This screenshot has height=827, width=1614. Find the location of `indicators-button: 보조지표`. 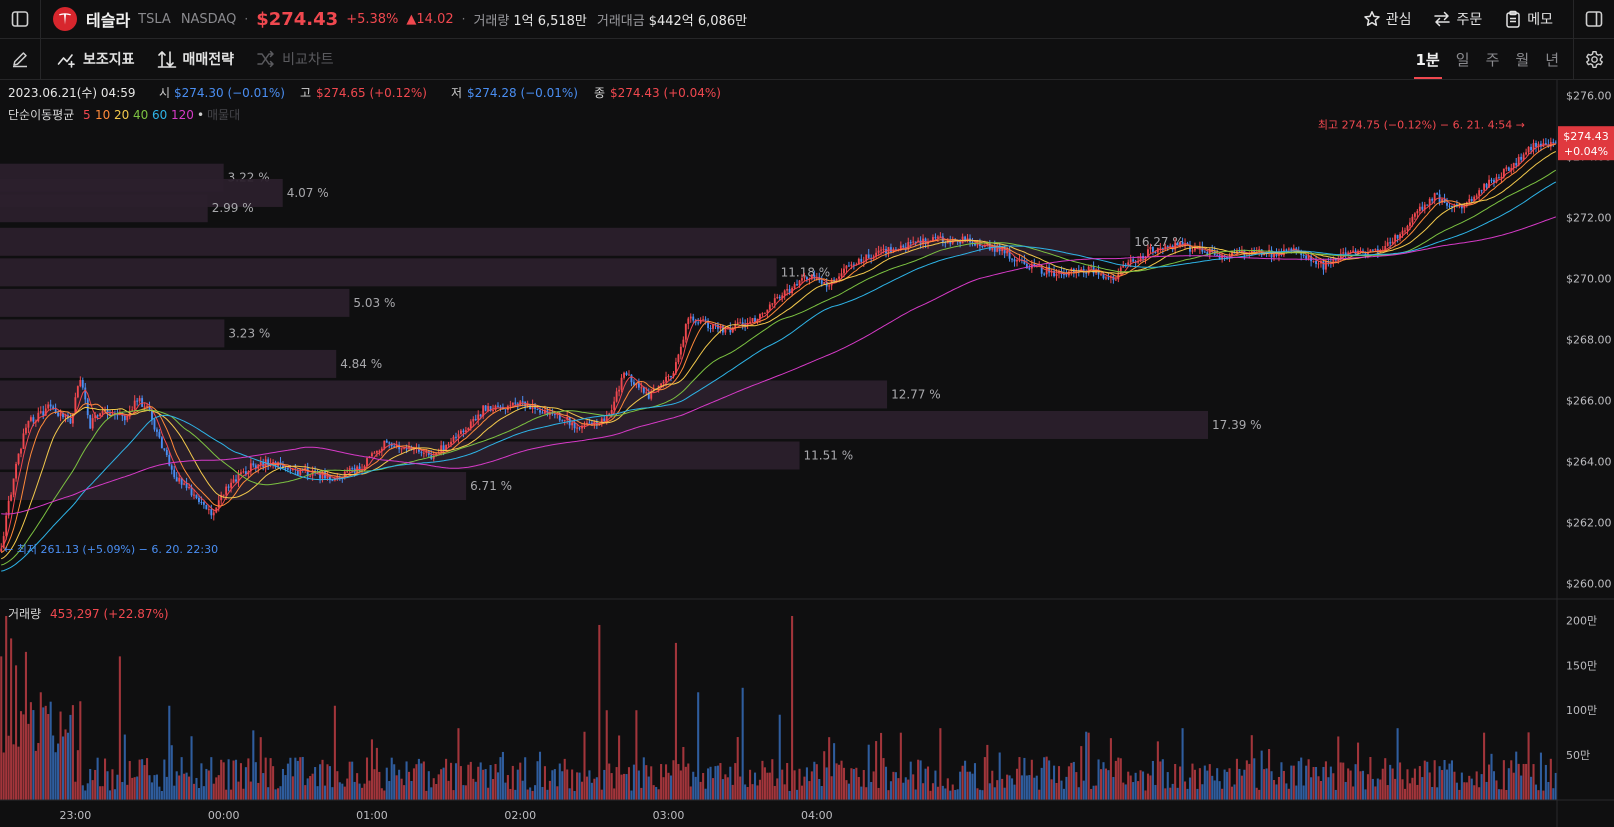

indicators-button: 보조지표 is located at coordinates (96, 59).